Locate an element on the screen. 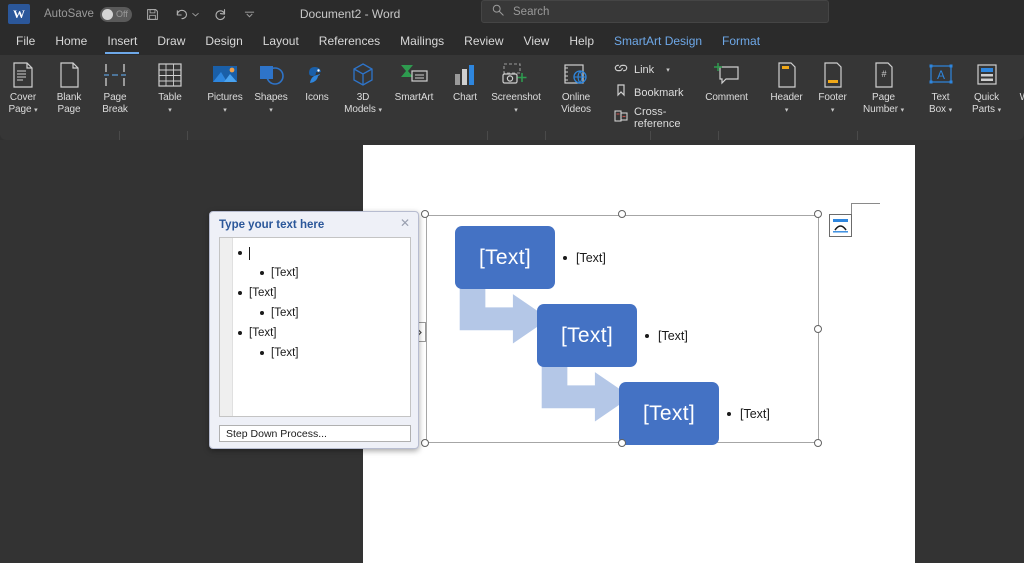 The width and height of the screenshot is (1024, 563). smartart-bullet-1: [Text] is located at coordinates (584, 258).